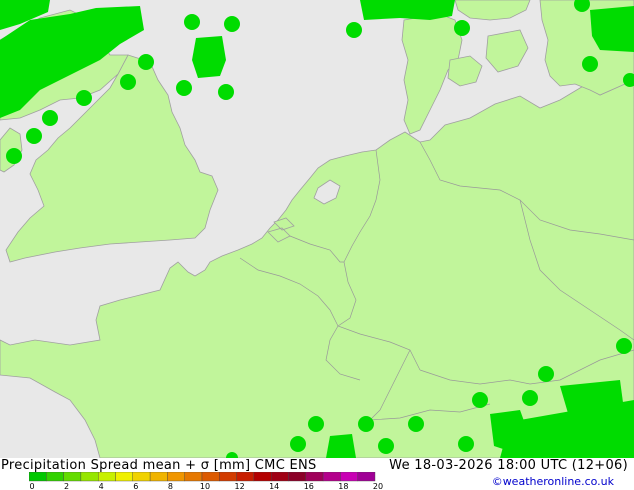  What do you see at coordinates (553, 481) in the screenshot?
I see `credit-link: ©weatheronline.co.uk` at bounding box center [553, 481].